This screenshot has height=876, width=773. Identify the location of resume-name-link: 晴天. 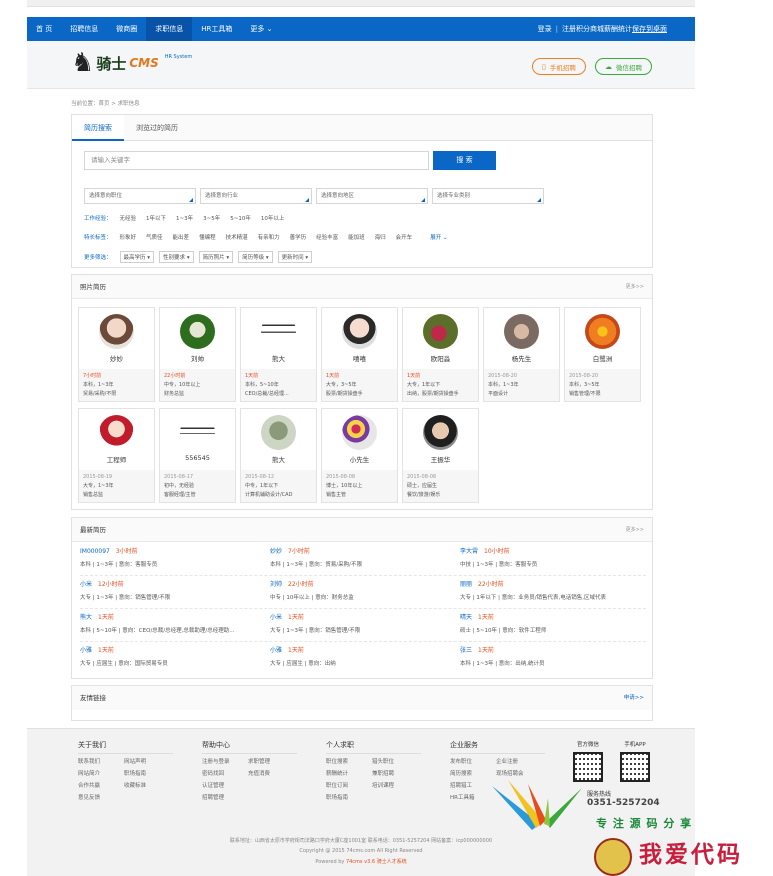
(466, 617).